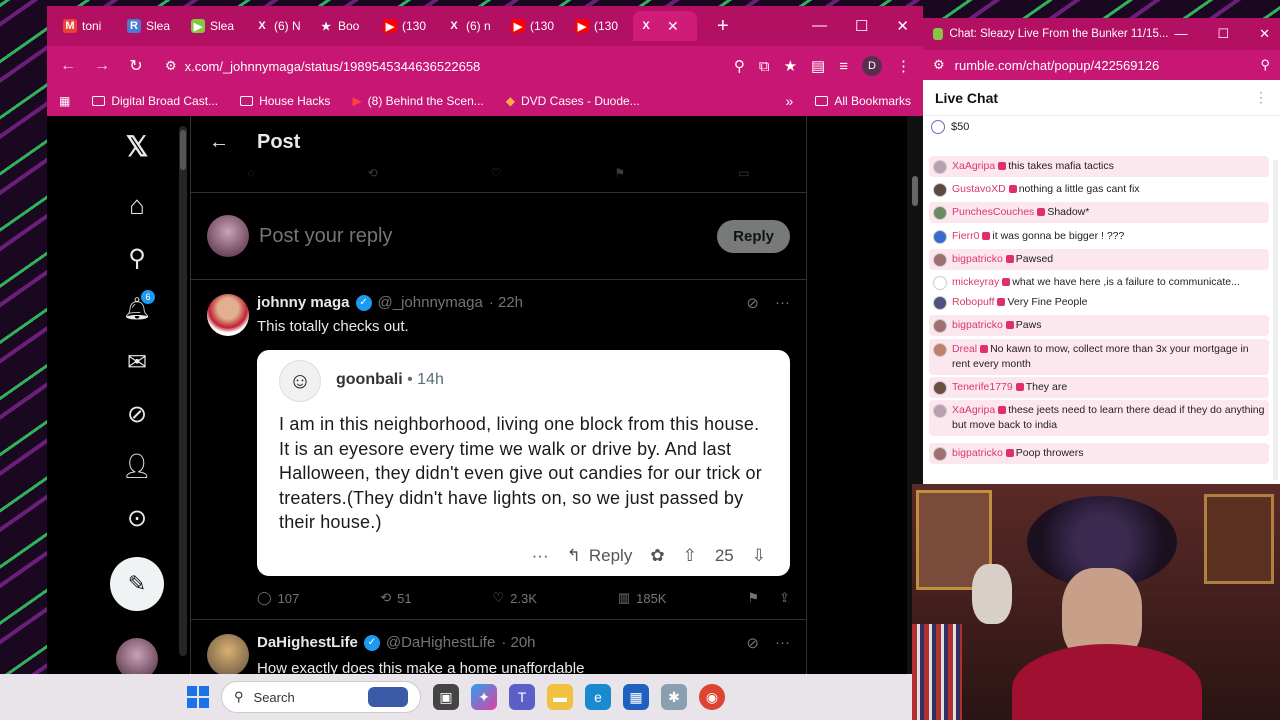 This screenshot has height=720, width=1280. What do you see at coordinates (979, 189) in the screenshot?
I see `chat-username: GustavoXD` at bounding box center [979, 189].